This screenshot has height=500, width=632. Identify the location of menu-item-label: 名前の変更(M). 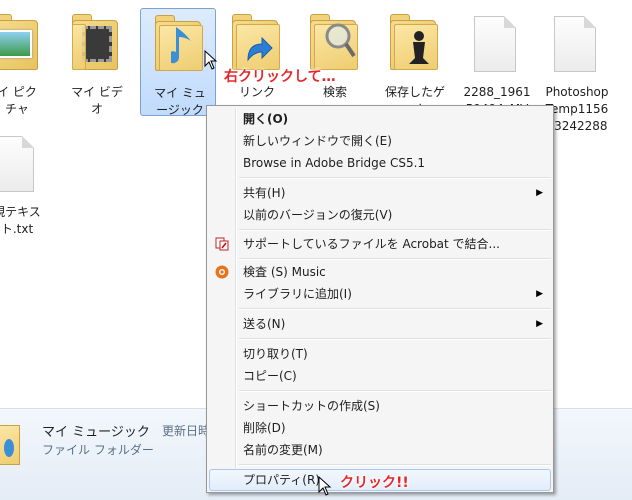
(283, 450).